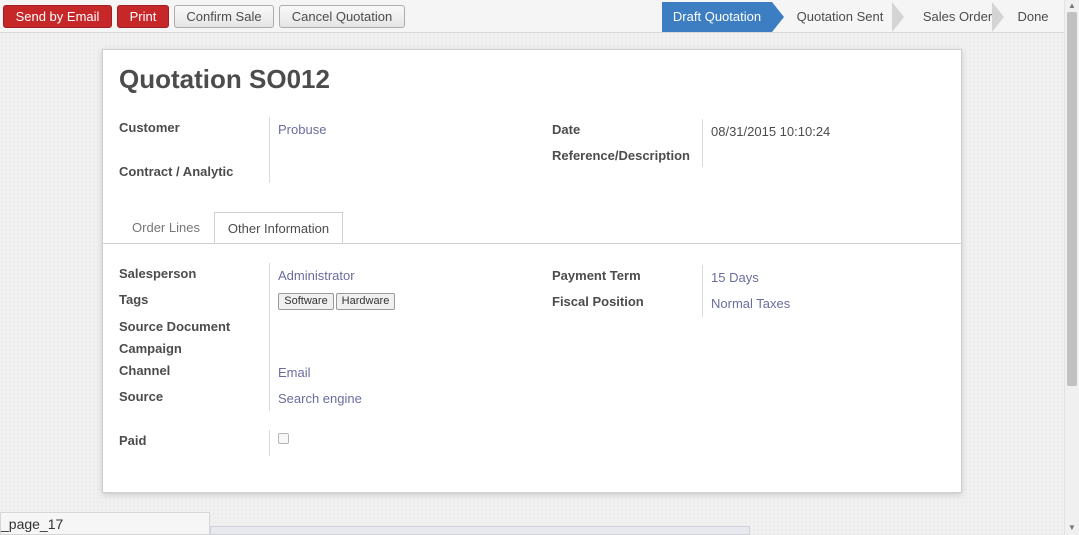  What do you see at coordinates (717, 17) in the screenshot?
I see `status-draft-quotation: Draft Quotation` at bounding box center [717, 17].